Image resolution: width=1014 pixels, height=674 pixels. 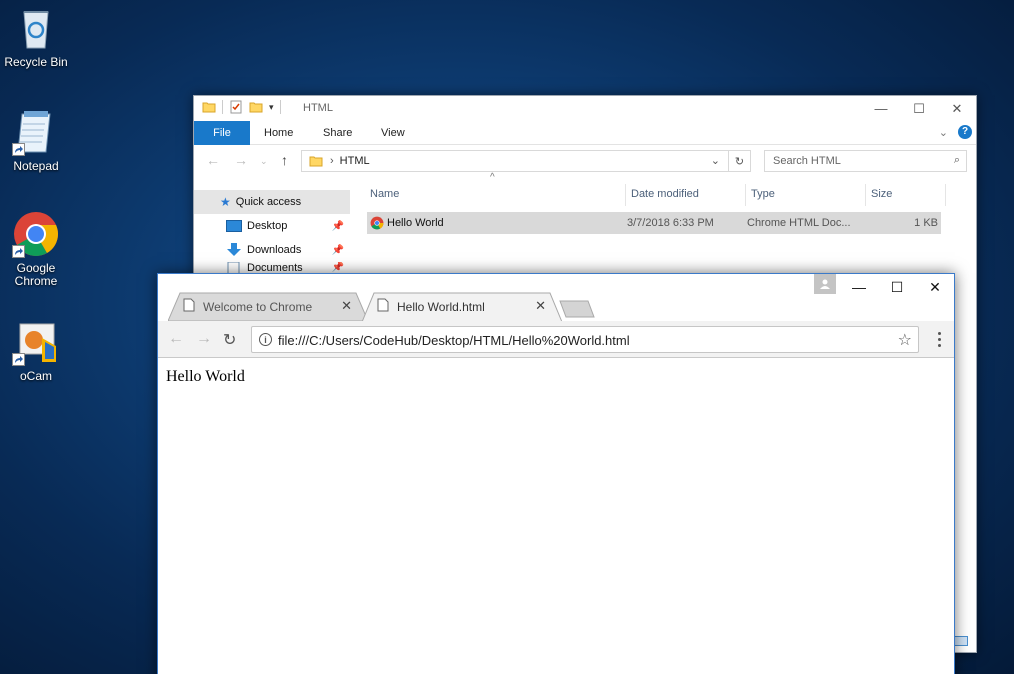 I want to click on nav-item-desktop: Desktop 📌, so click(x=272, y=226).